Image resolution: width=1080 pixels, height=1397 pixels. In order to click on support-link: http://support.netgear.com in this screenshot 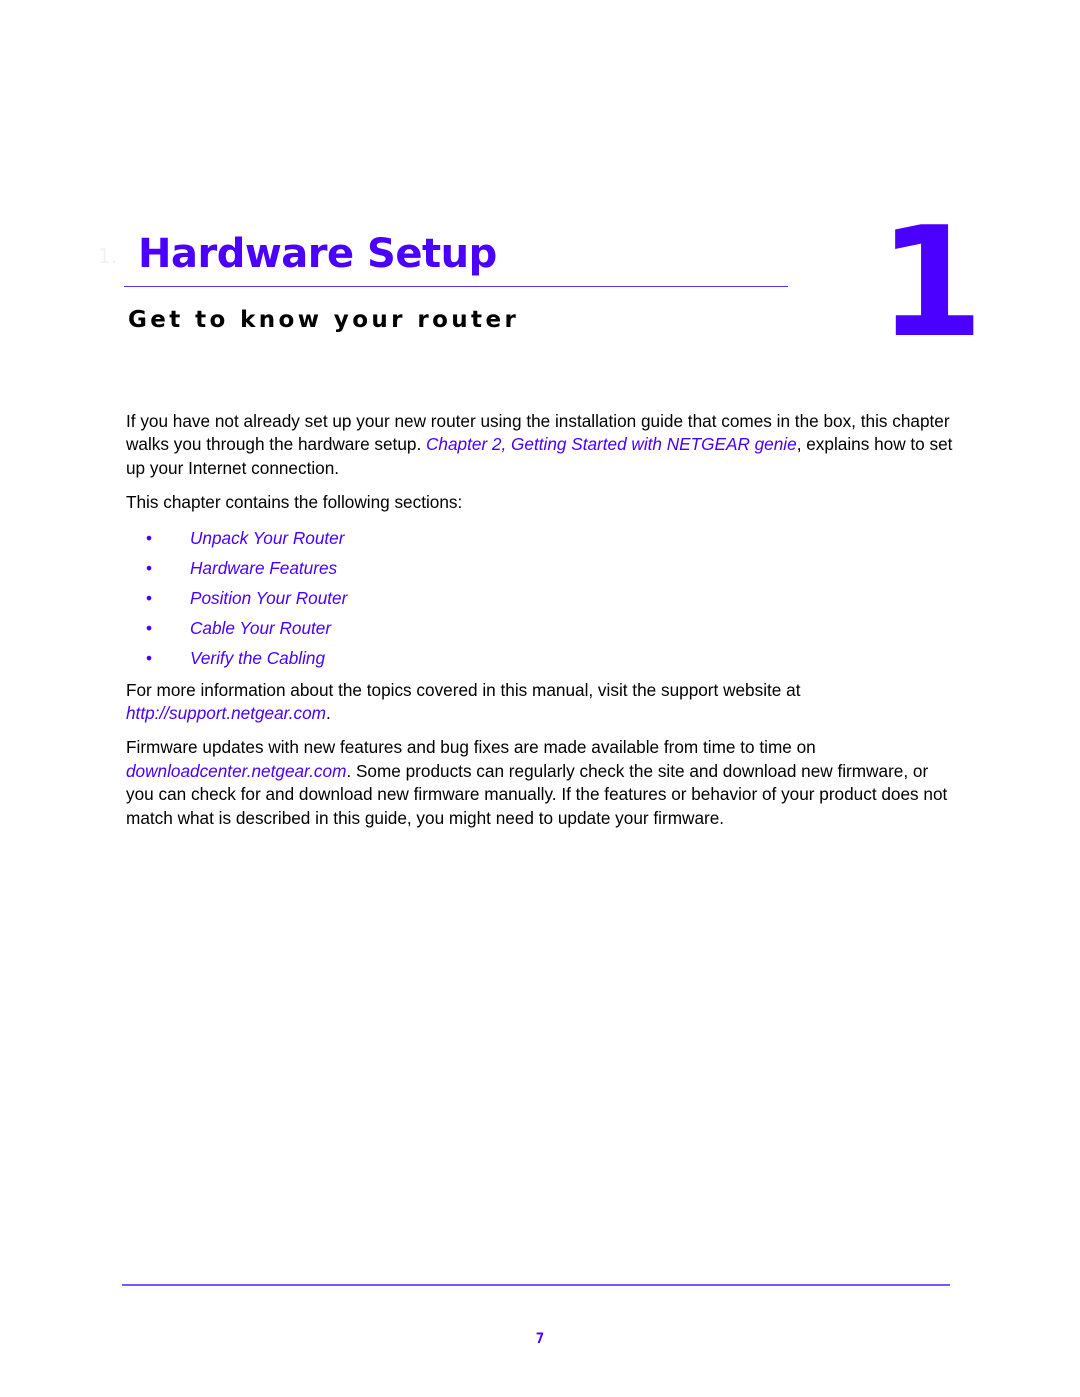, I will do `click(226, 713)`.